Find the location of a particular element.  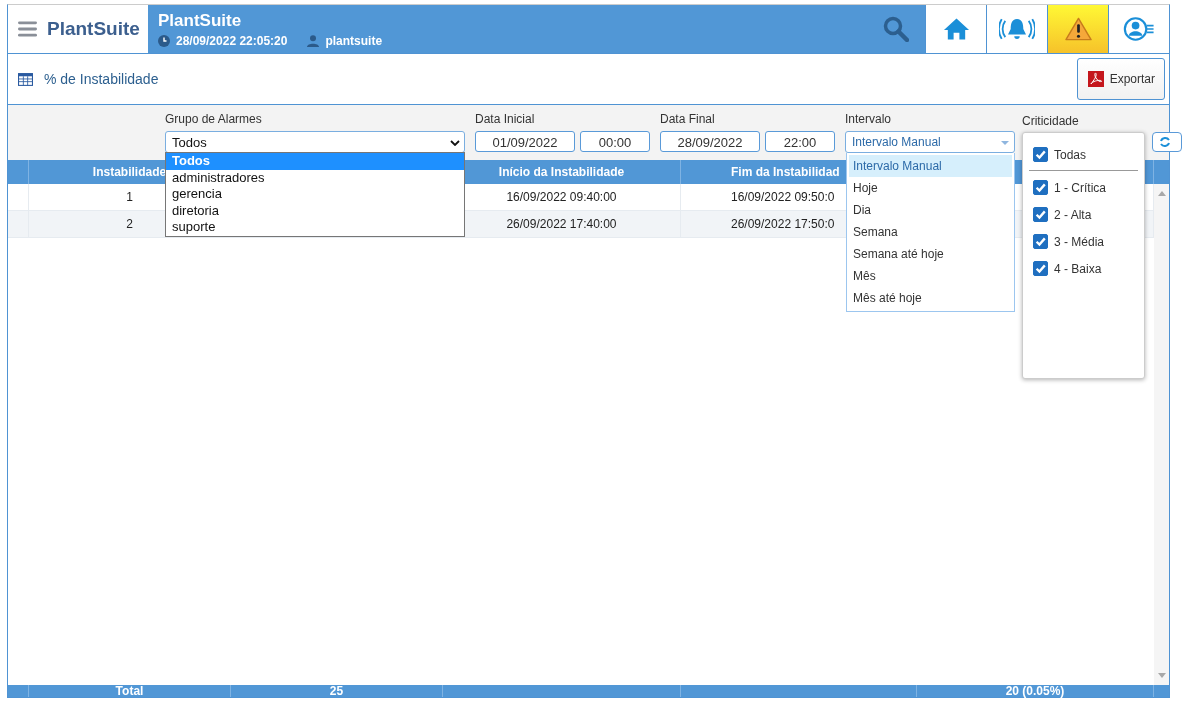

scroll-up-icon is located at coordinates (1161, 193).